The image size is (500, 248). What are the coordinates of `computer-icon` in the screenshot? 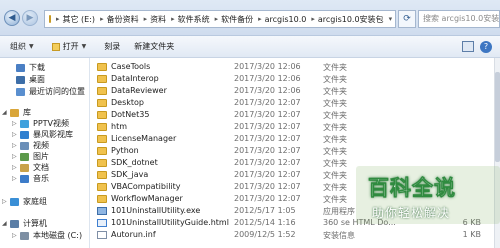 It's located at (14, 223).